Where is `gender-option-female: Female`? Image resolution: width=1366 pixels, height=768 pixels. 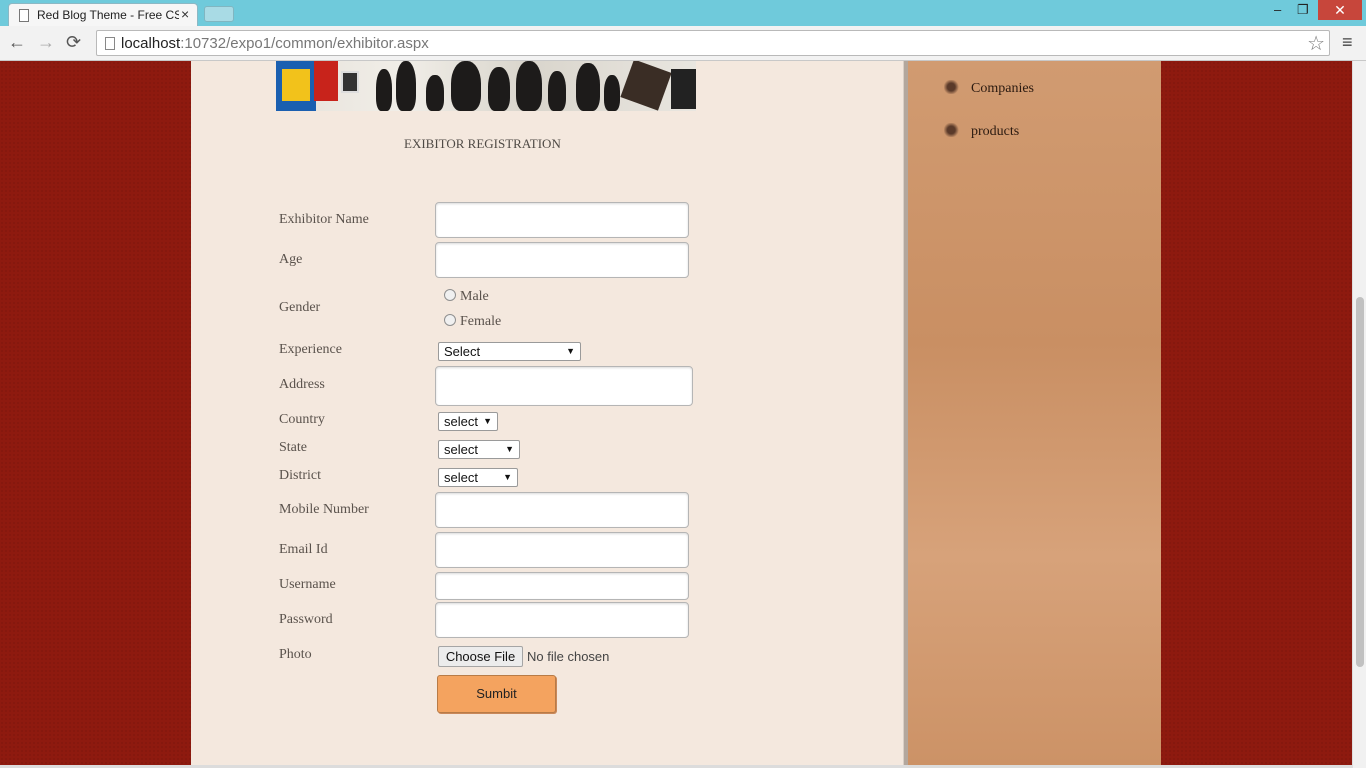
gender-option-female: Female is located at coordinates (472, 322).